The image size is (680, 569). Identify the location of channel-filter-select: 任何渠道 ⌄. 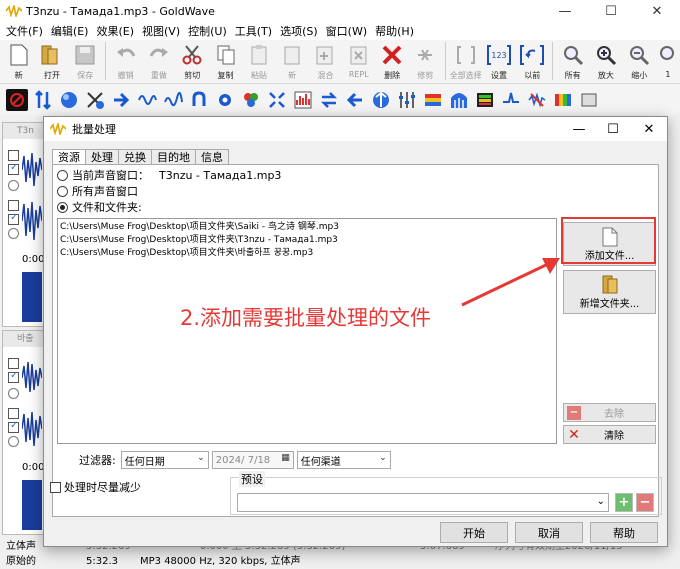
(343, 460).